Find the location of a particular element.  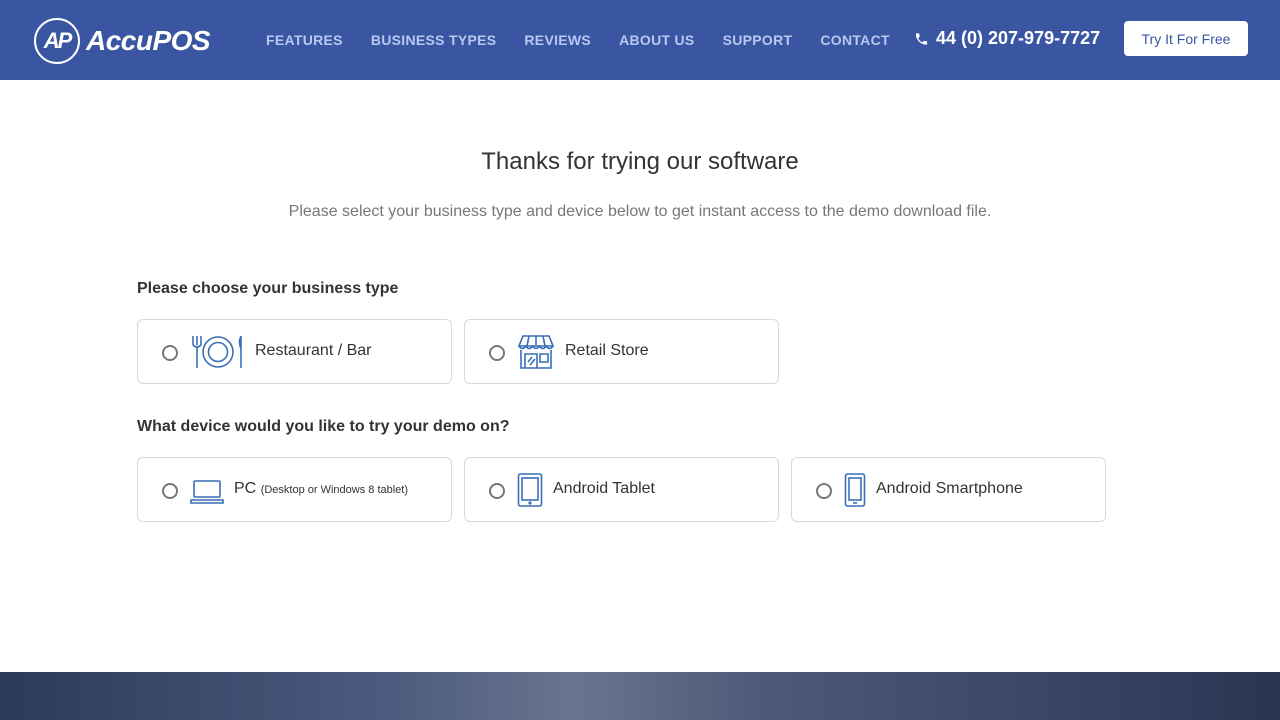

nav-business-types: BUSINESS TYPES is located at coordinates (434, 40).